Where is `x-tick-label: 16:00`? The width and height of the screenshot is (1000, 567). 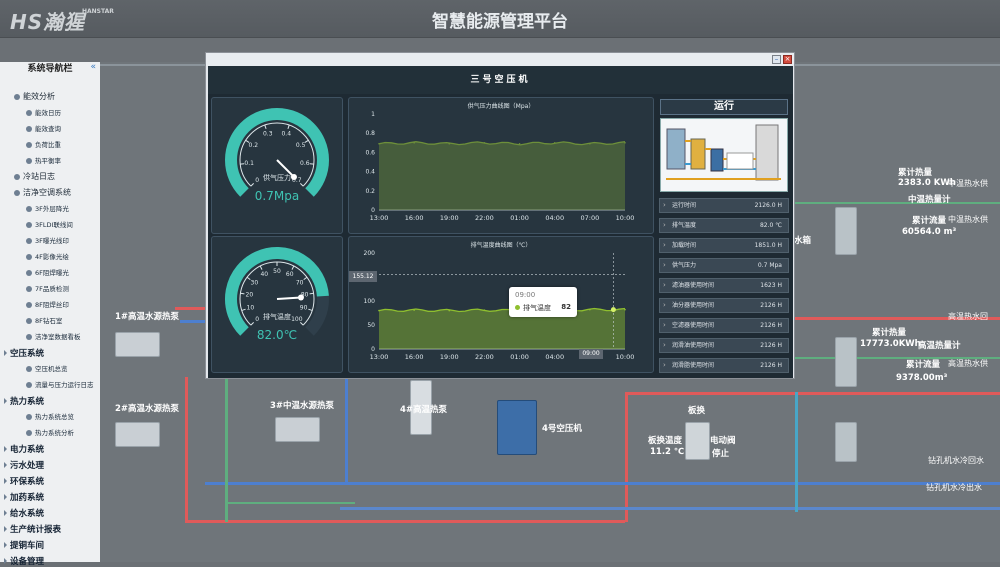
x-tick-label: 16:00 is located at coordinates (414, 218).